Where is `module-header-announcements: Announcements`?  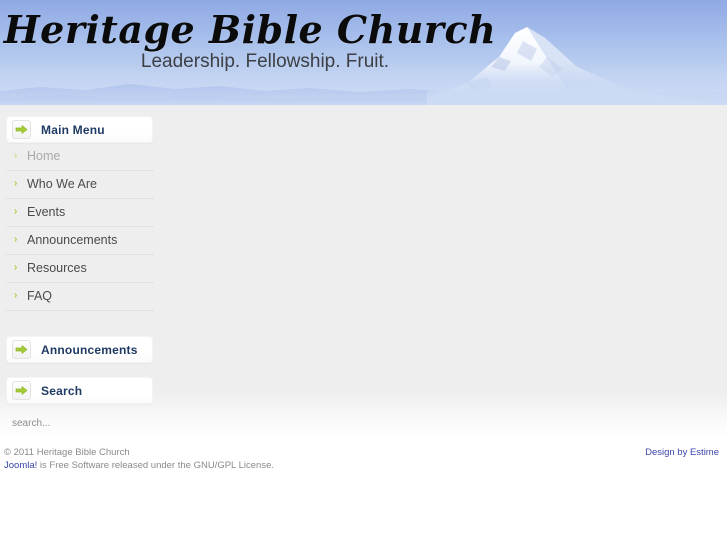
module-header-announcements: Announcements is located at coordinates (79, 349).